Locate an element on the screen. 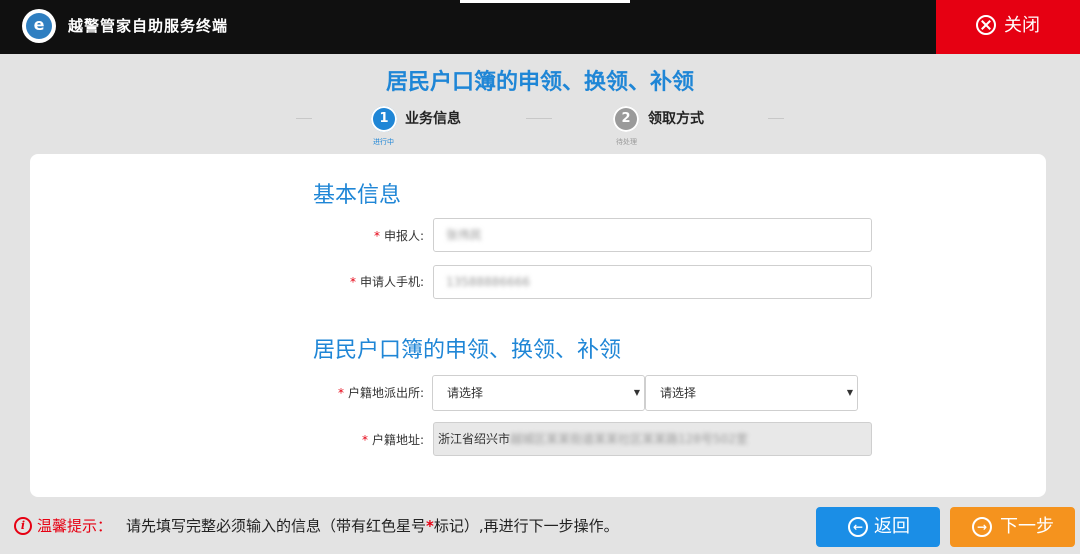 The width and height of the screenshot is (1080, 554). step-2-status: 待处理 is located at coordinates (626, 142).